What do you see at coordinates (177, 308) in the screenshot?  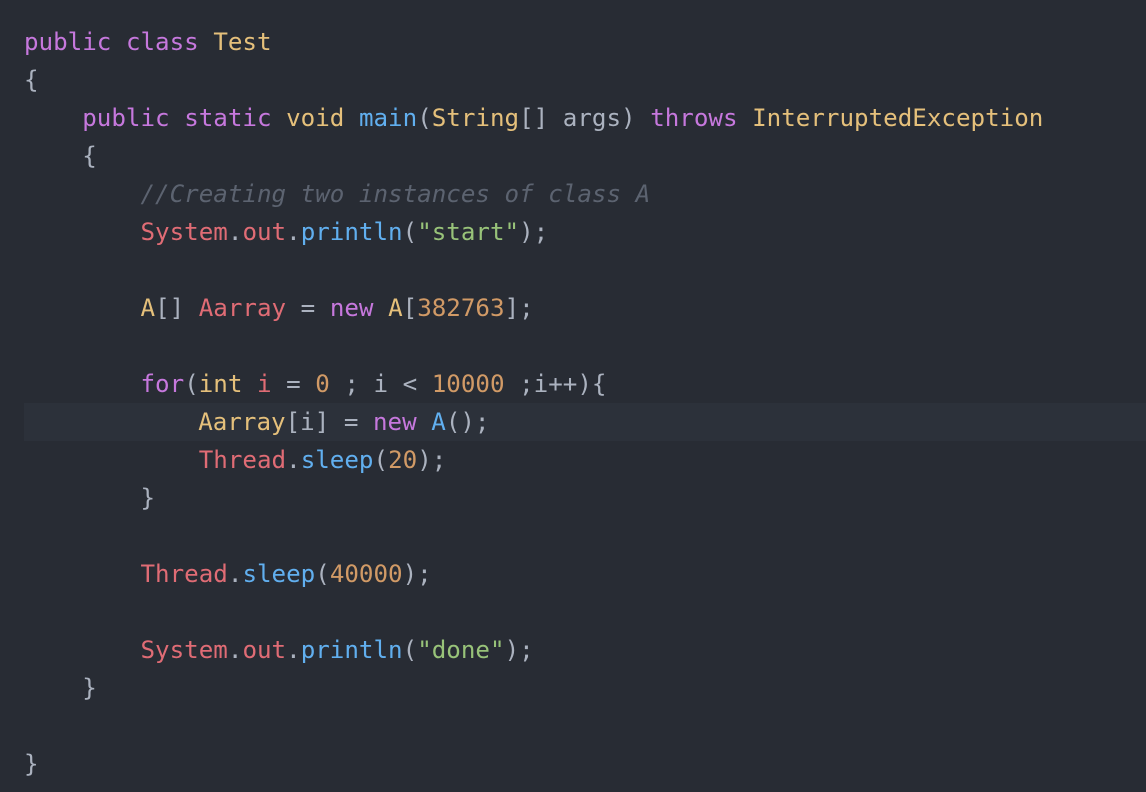 I see `code-token: []` at bounding box center [177, 308].